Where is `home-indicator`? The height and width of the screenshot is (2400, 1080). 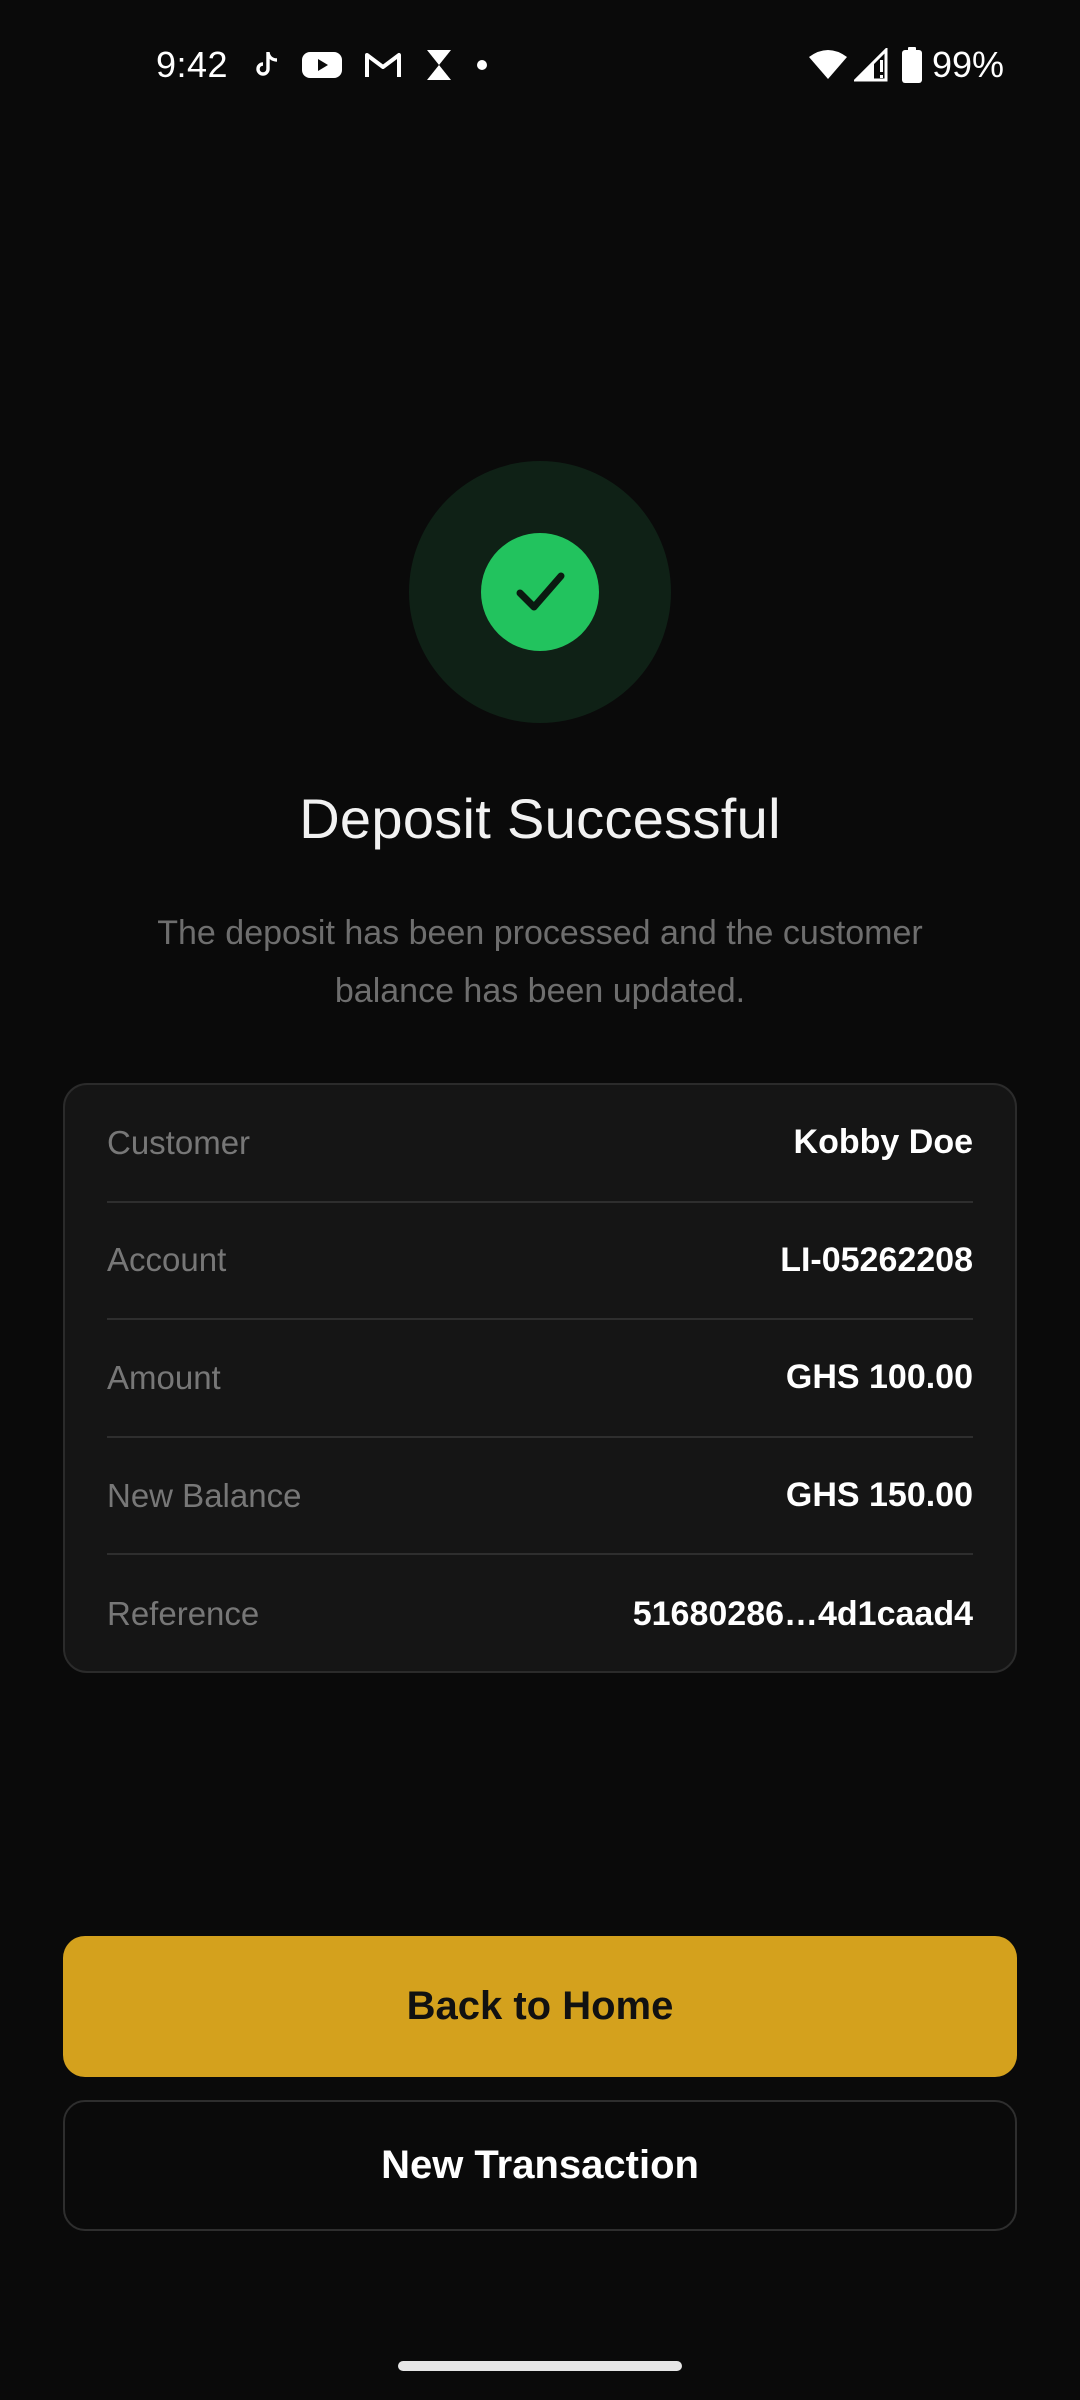
home-indicator is located at coordinates (540, 2366).